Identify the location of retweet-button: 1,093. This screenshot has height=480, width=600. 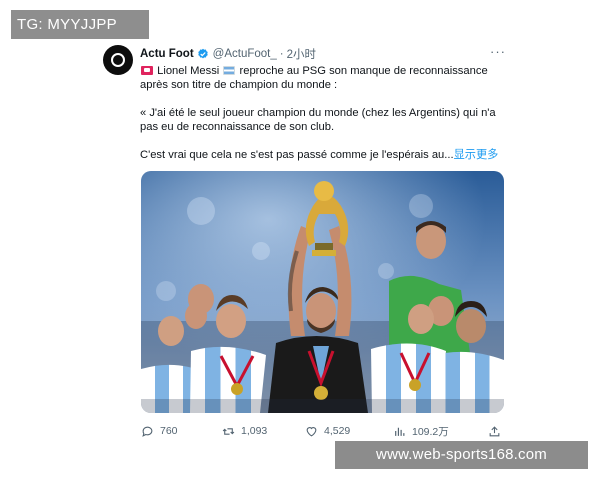
(244, 431).